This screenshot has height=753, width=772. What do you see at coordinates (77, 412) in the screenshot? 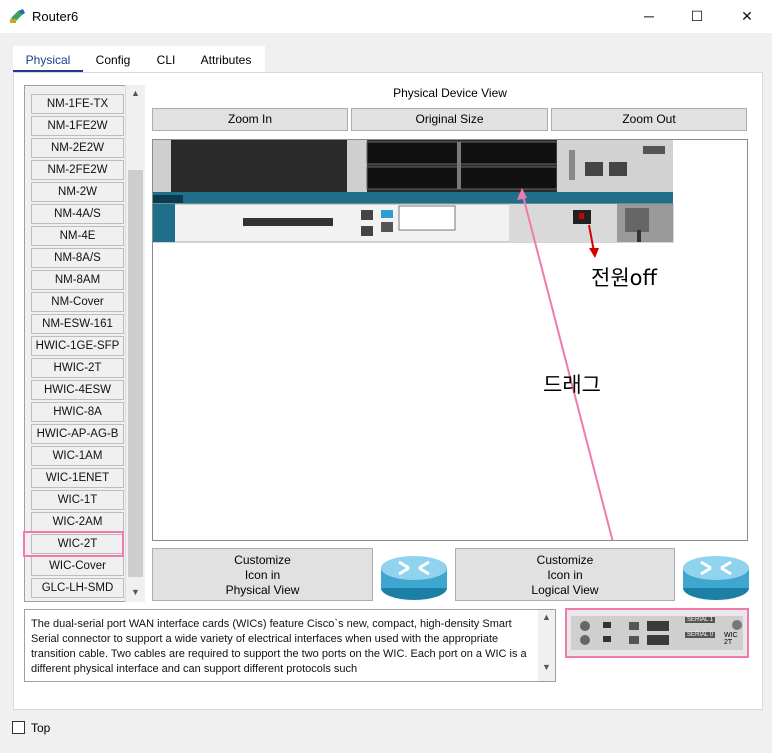
I see `module-item: HWIC-8A` at bounding box center [77, 412].